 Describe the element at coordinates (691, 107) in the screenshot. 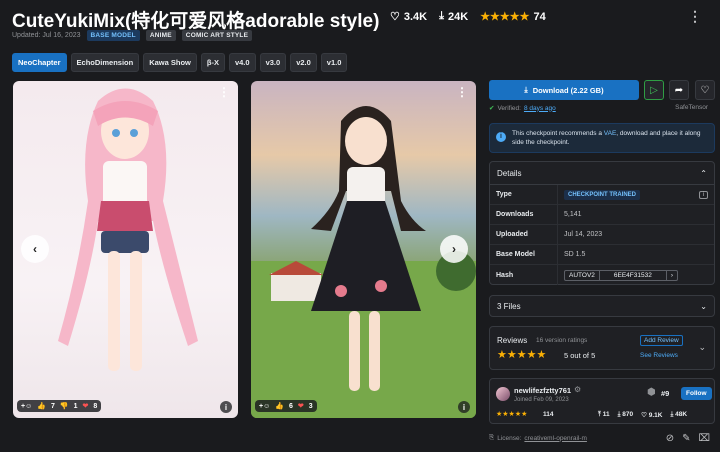

I see `file-format-label: SafeTensor` at that location.